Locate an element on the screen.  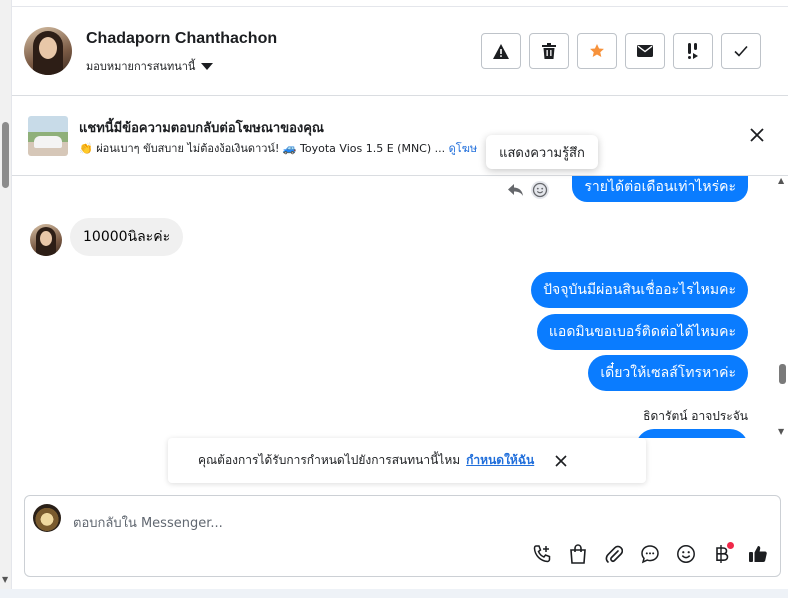
paperclip-icon is located at coordinates (614, 554).